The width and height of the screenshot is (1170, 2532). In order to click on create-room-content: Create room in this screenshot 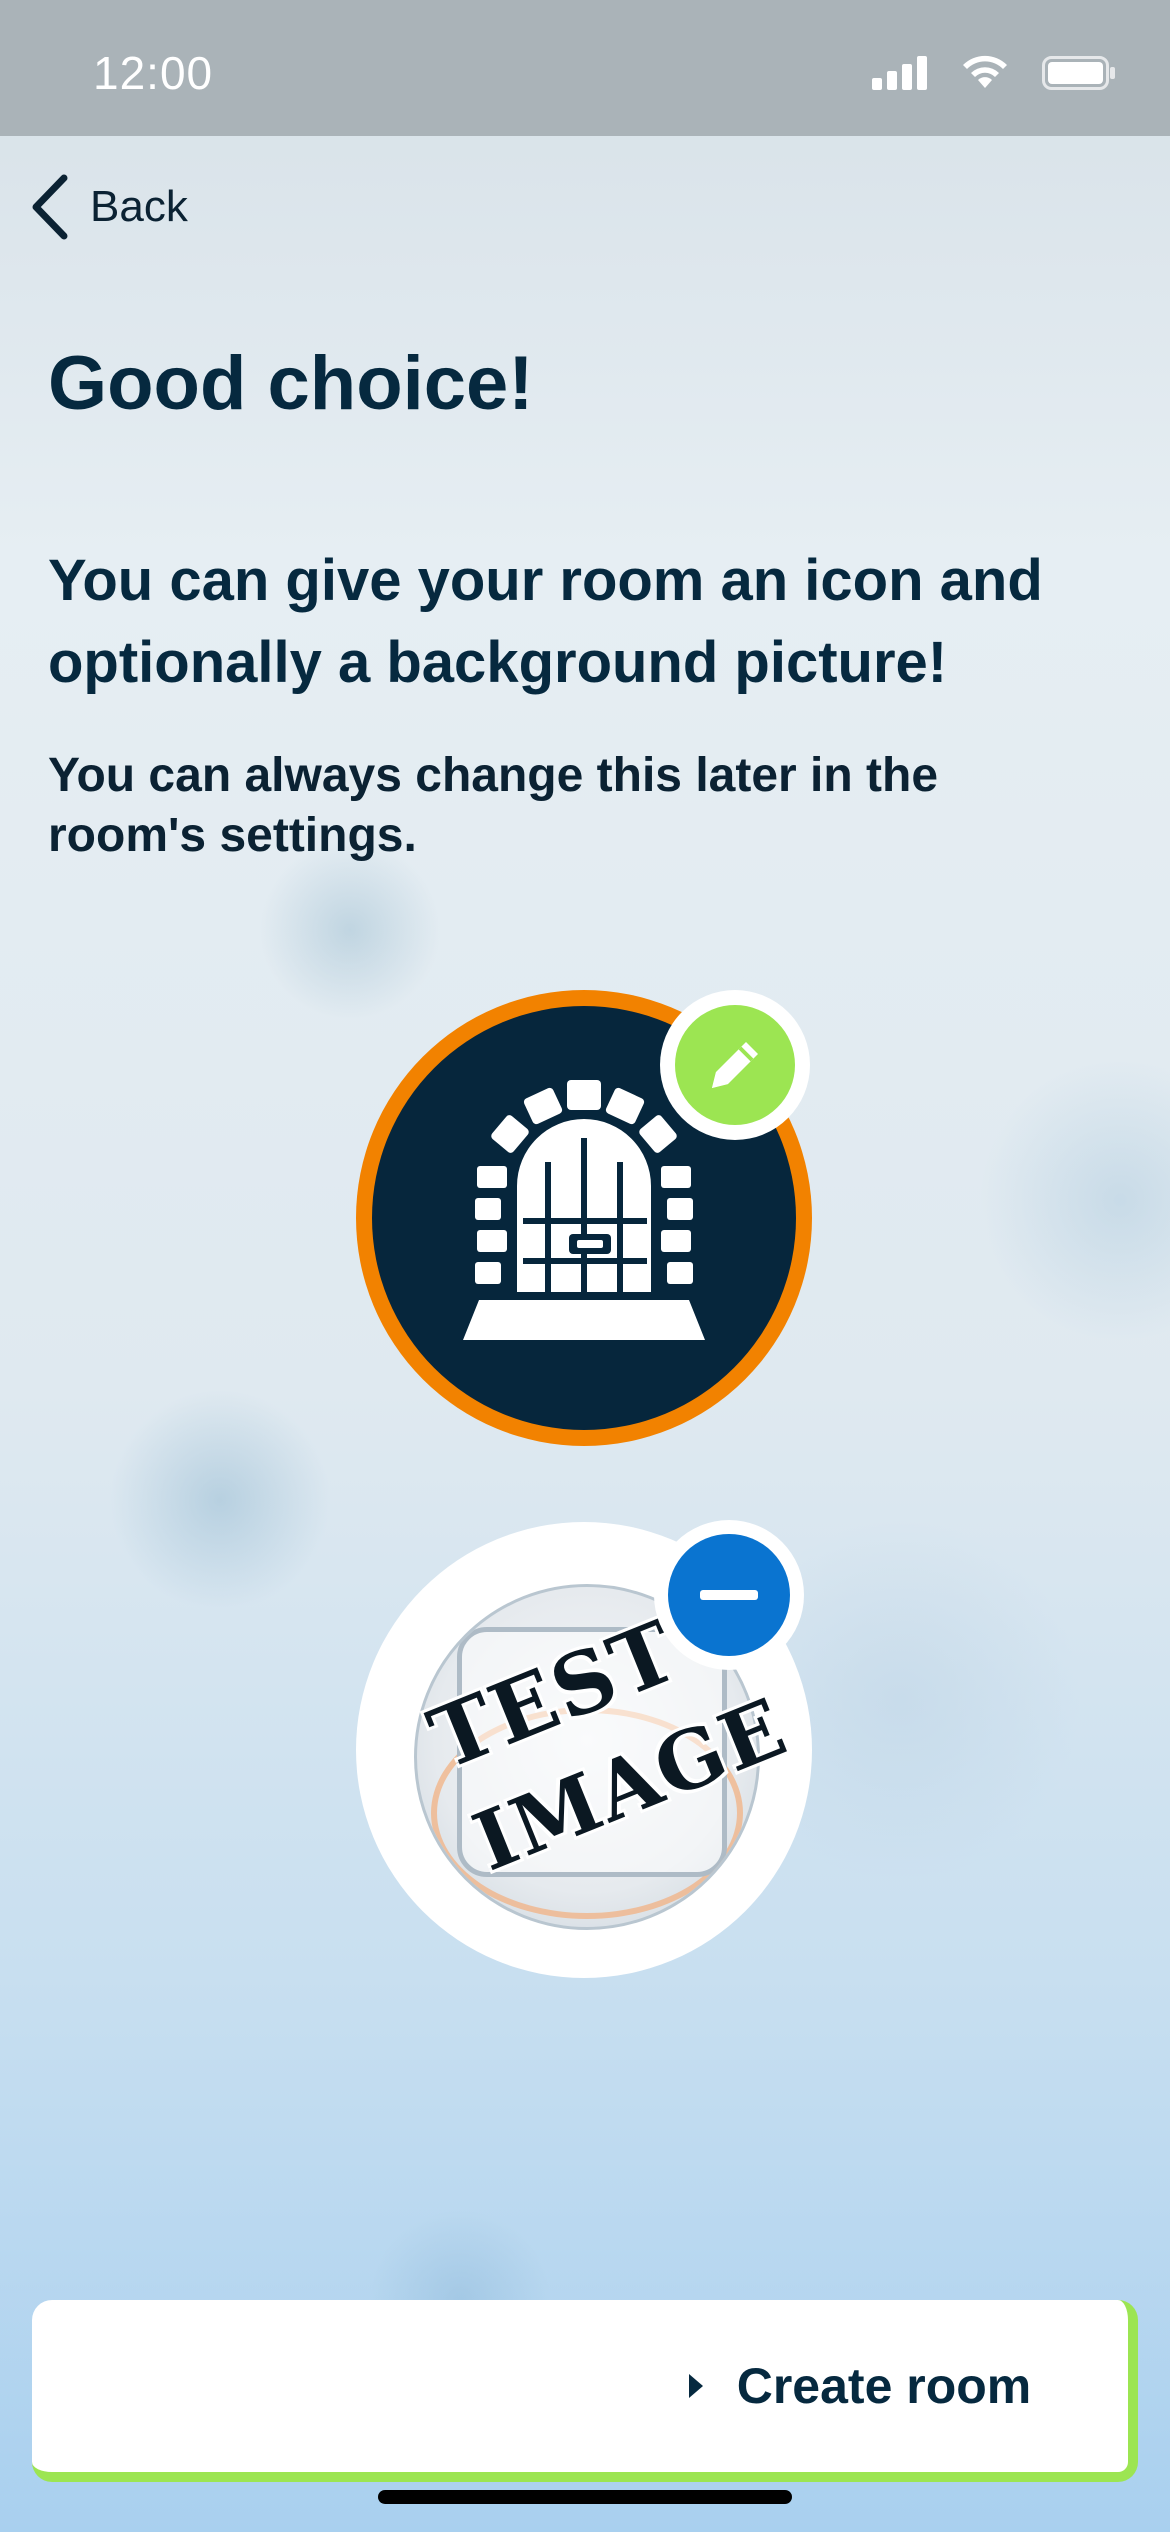, I will do `click(860, 2386)`.